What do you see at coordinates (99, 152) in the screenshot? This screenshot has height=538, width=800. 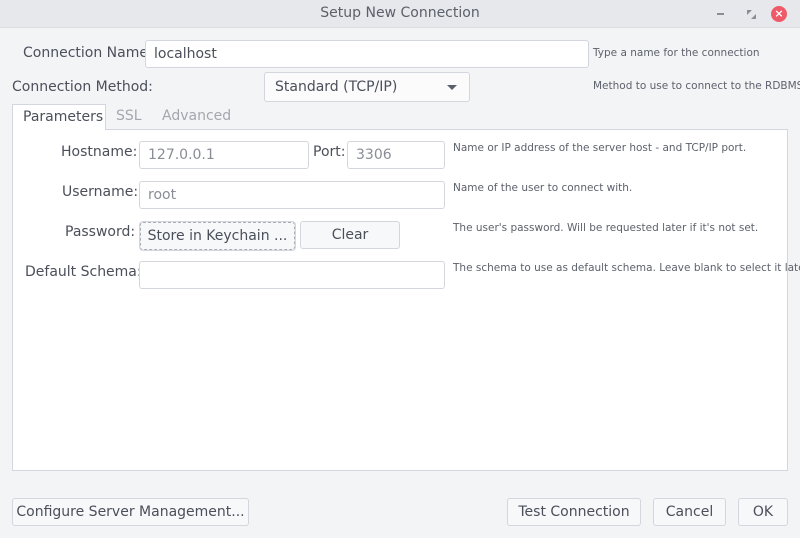 I see `hostname-label: Hostname:` at bounding box center [99, 152].